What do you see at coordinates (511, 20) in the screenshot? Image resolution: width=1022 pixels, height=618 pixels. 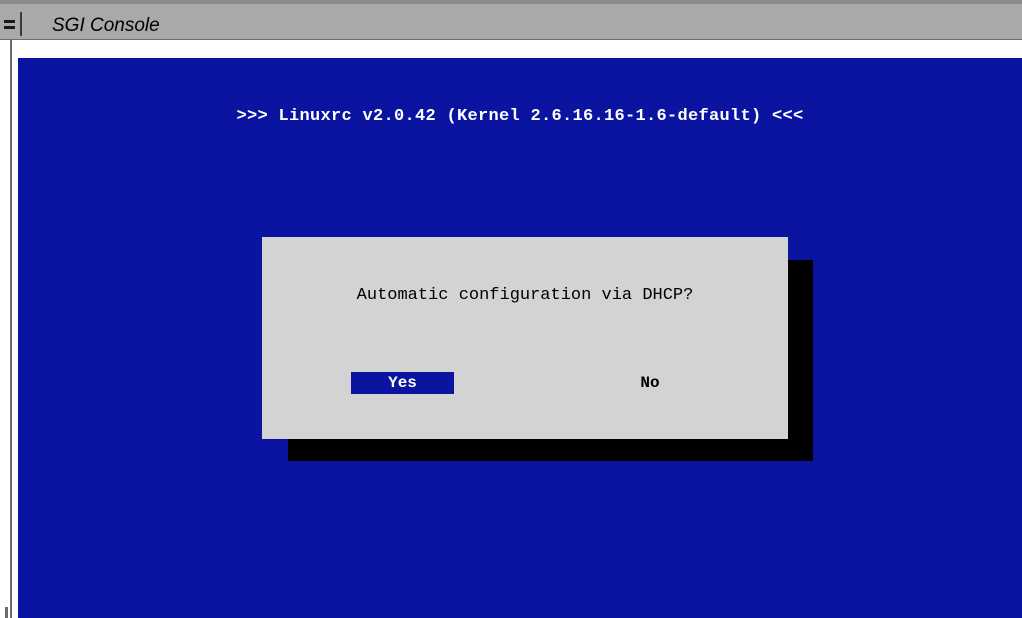 I see `title-bar: SGI Console` at bounding box center [511, 20].